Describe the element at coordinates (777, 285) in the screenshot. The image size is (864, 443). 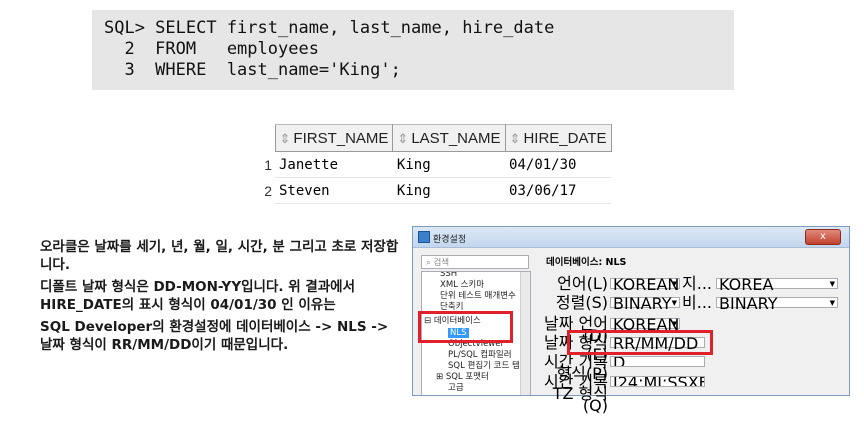
I see `territory-select: KOREA ▼` at that location.